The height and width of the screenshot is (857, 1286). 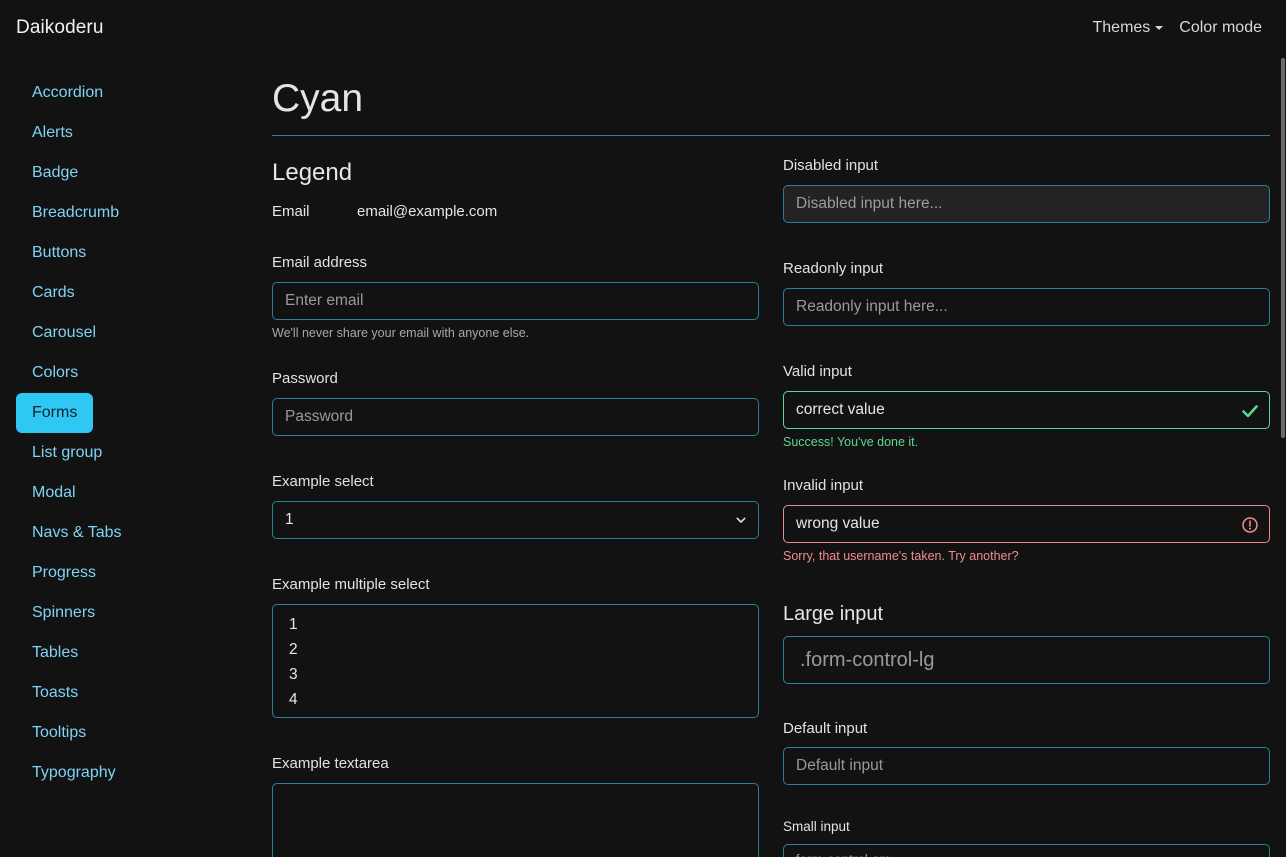 I want to click on navbar-right: Themes Color mode, so click(x=1178, y=28).